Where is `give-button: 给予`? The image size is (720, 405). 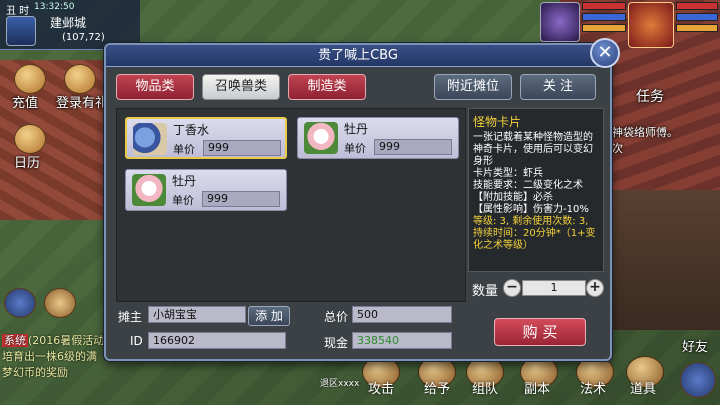 give-button: 给予 is located at coordinates (437, 387).